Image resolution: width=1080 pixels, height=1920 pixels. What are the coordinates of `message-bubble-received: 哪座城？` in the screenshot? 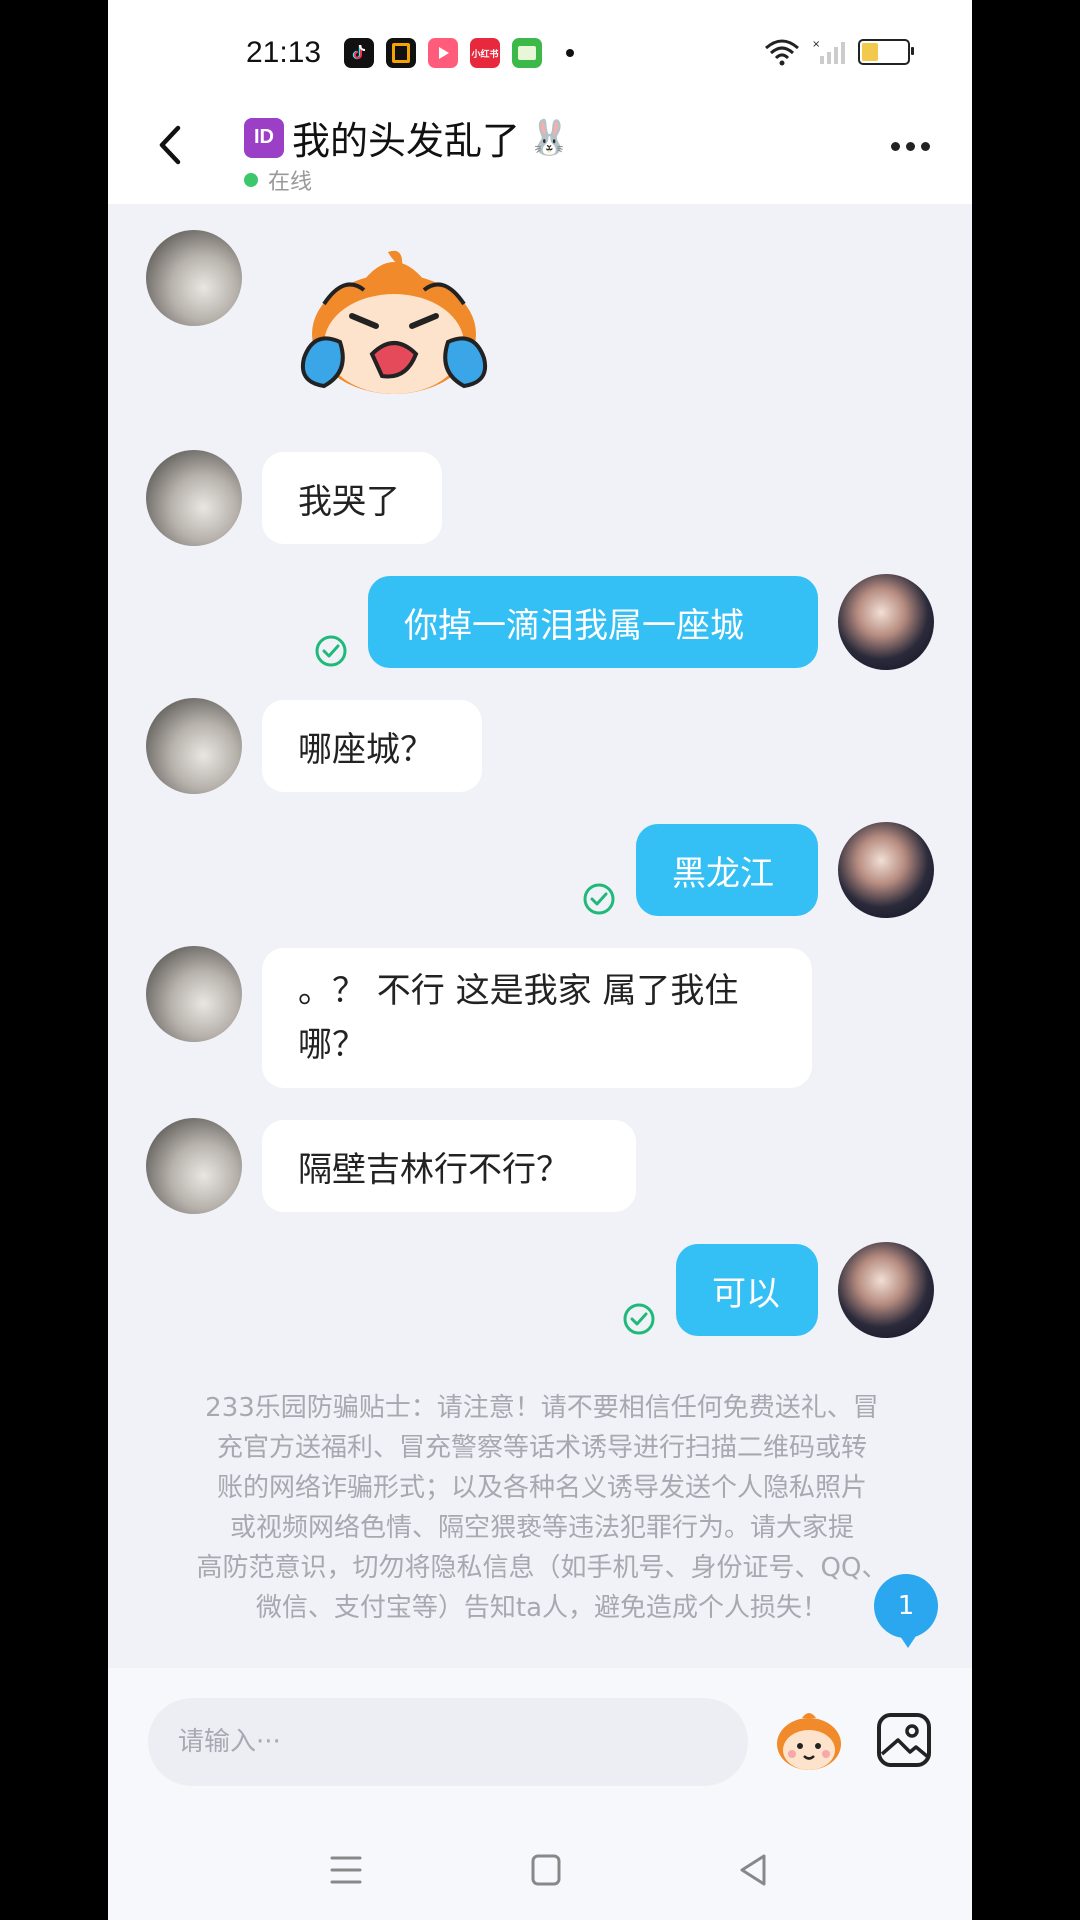 It's located at (372, 746).